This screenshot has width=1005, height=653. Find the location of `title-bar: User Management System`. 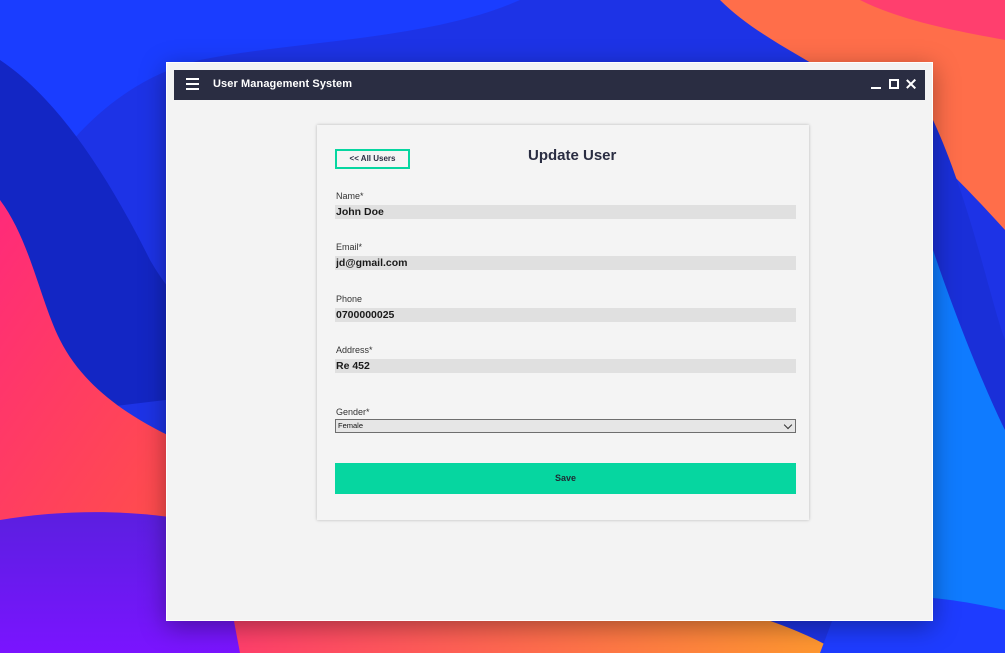

title-bar: User Management System is located at coordinates (549, 85).